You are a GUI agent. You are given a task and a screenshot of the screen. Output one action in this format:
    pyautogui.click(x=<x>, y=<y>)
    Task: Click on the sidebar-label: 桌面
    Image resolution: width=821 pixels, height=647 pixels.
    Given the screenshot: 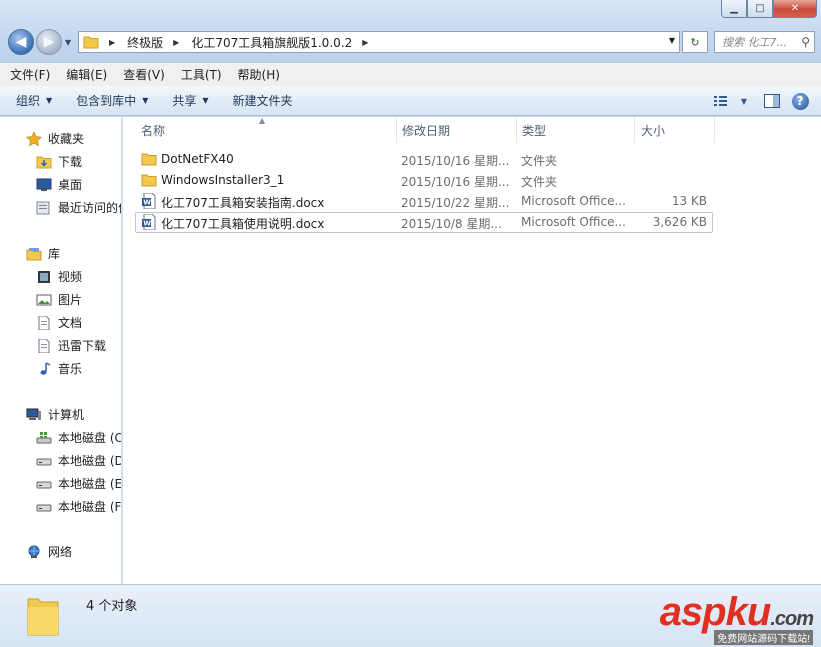 What is the action you would take?
    pyautogui.click(x=70, y=185)
    